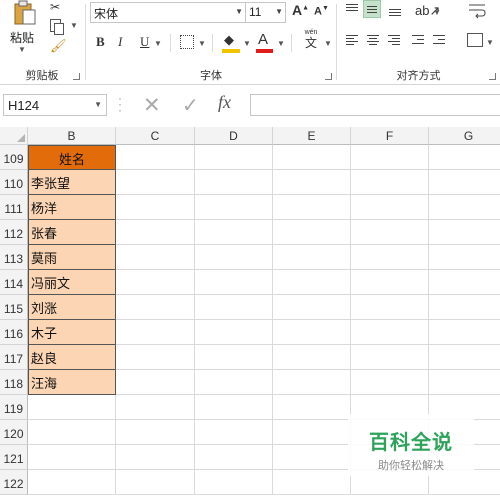 The image size is (500, 500). Describe the element at coordinates (155, 182) in the screenshot. I see `cell-c110` at that location.